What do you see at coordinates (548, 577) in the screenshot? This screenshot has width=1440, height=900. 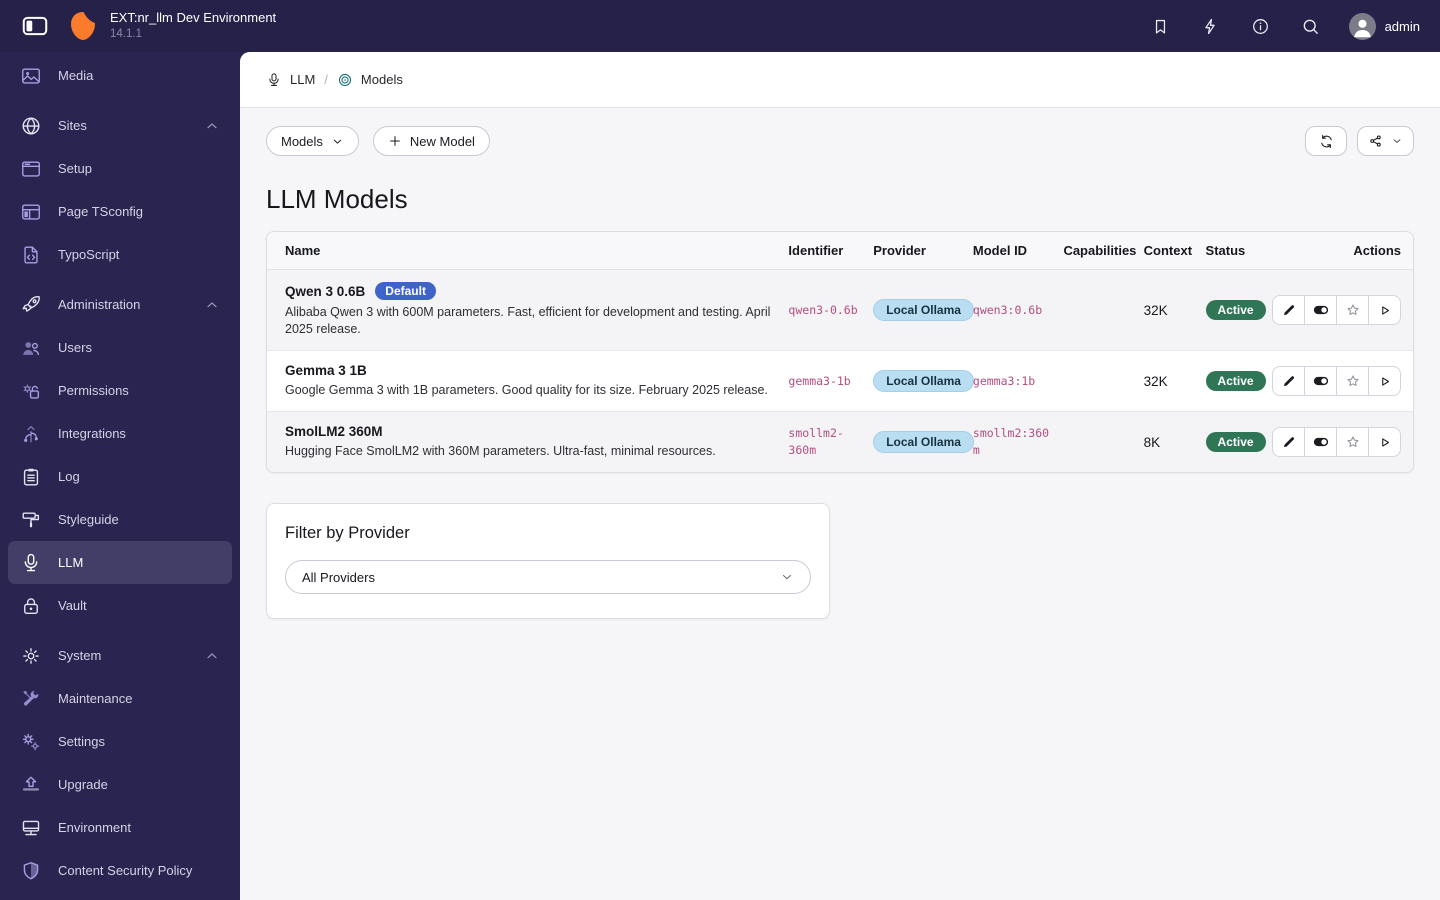 I see `provider-filter-select: All Providers` at bounding box center [548, 577].